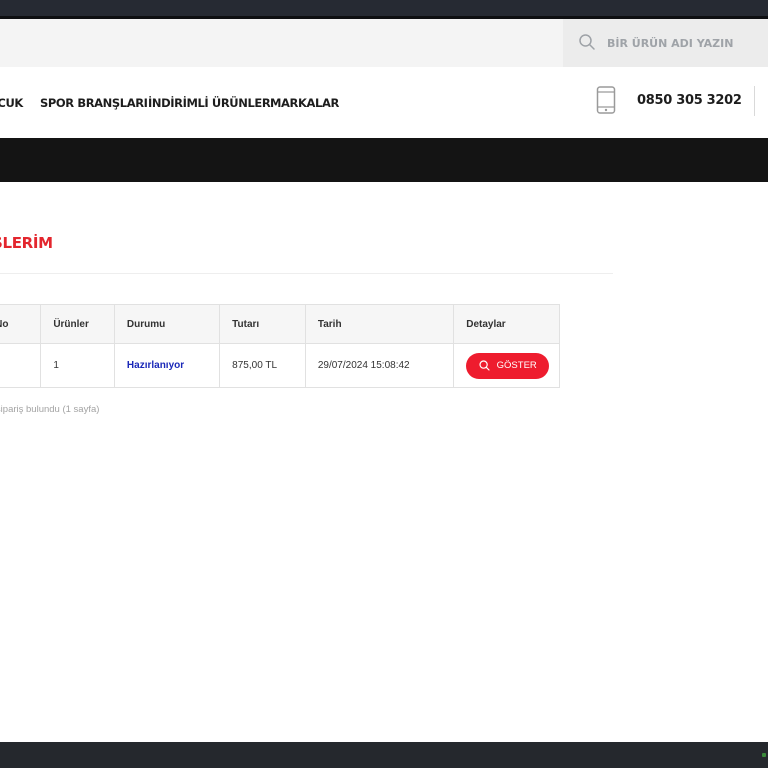 The height and width of the screenshot is (768, 768). What do you see at coordinates (77, 365) in the screenshot?
I see `order-product-count: 1` at bounding box center [77, 365].